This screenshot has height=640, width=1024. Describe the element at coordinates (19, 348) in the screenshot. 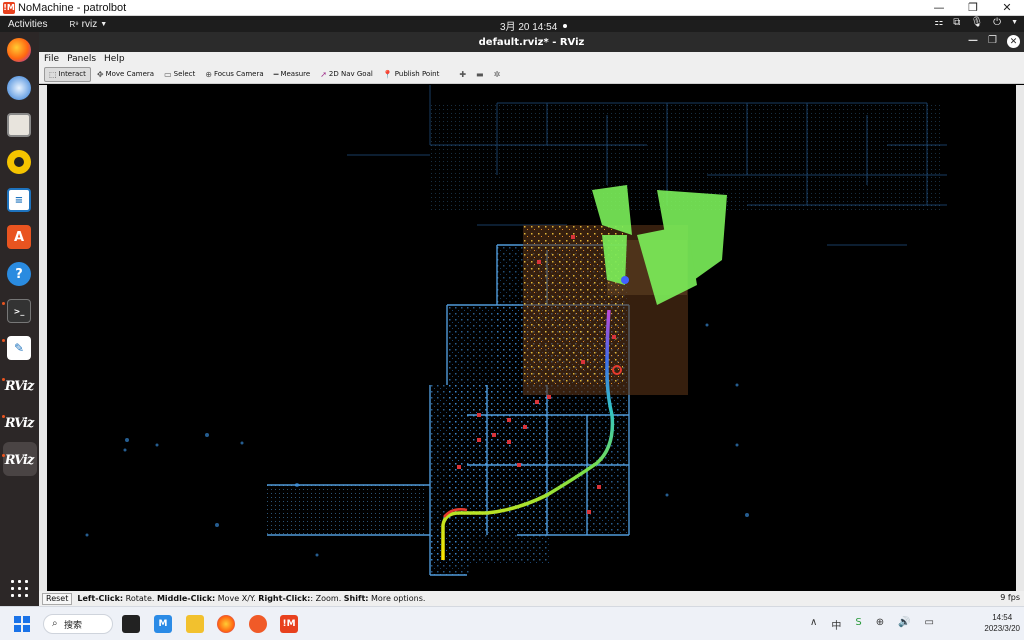

I see `text-editor-icon: ✎` at that location.